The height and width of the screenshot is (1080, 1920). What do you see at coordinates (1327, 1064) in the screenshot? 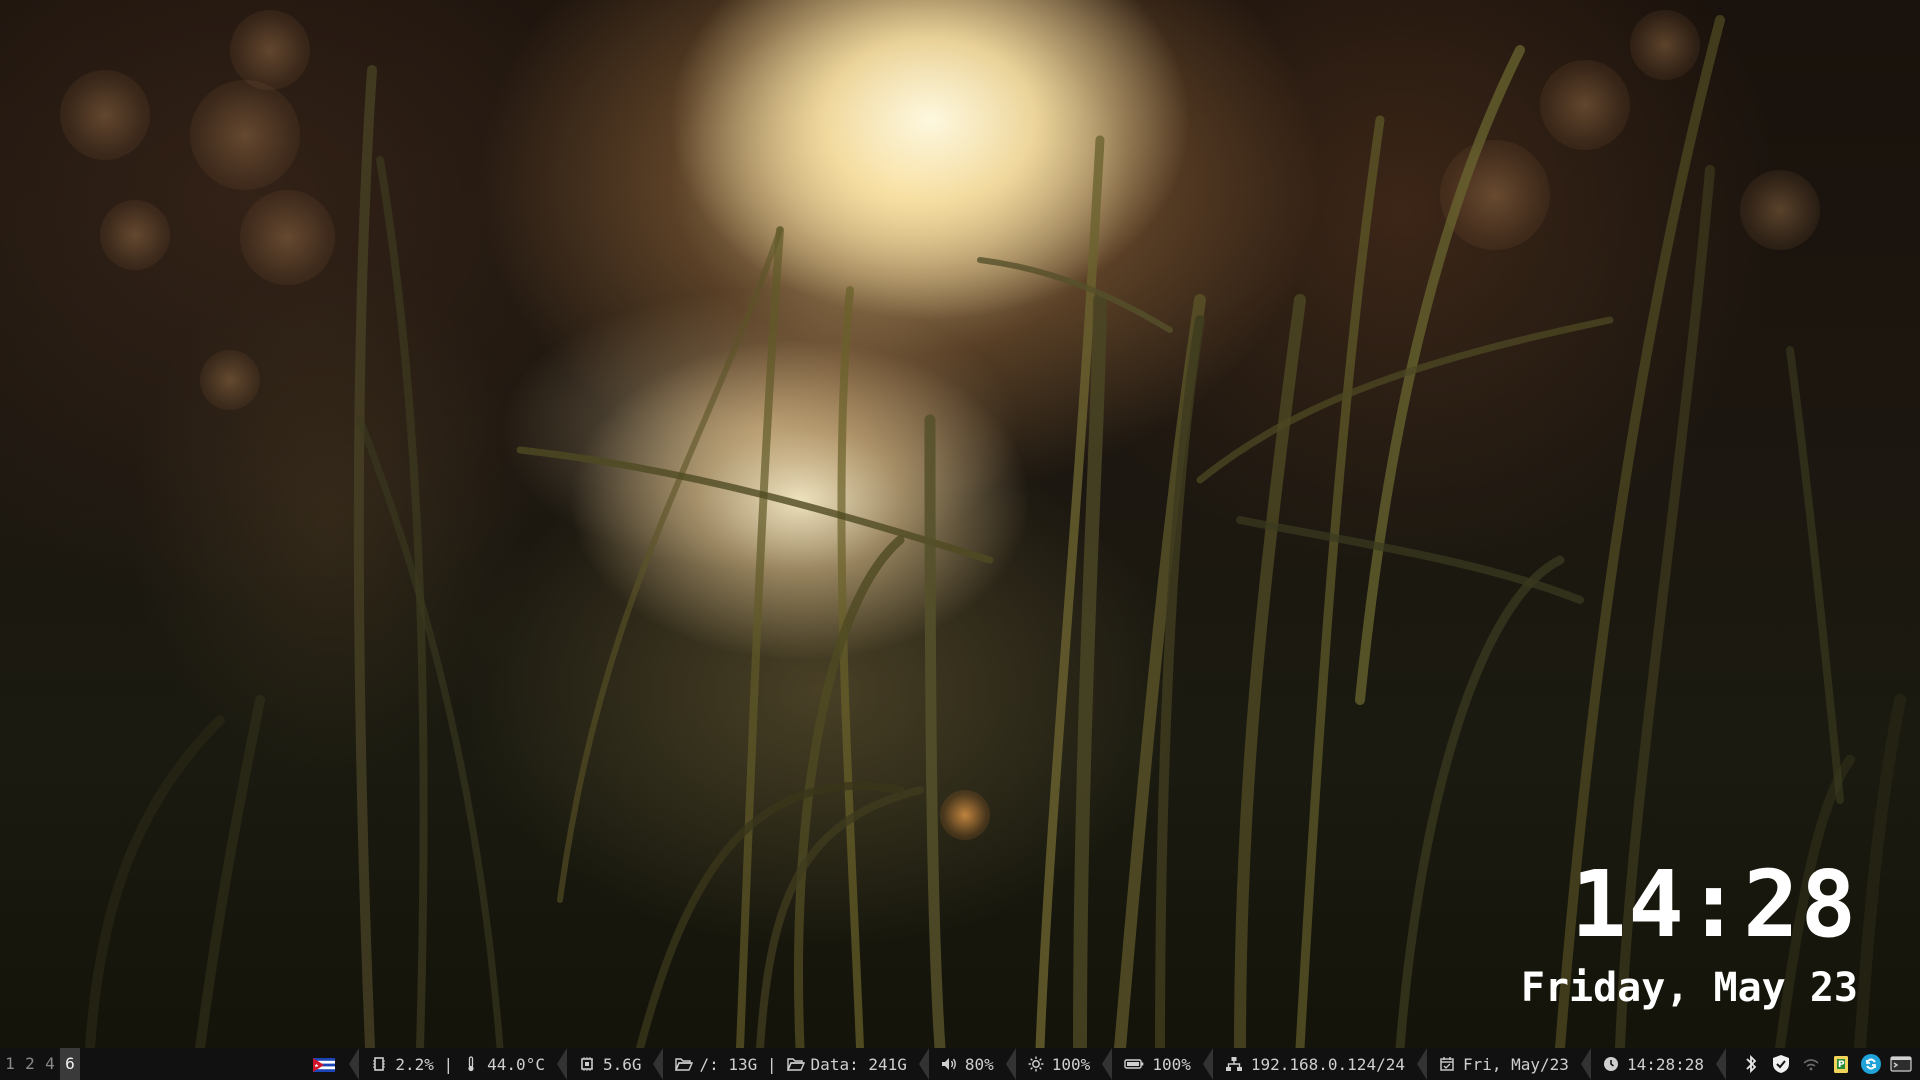
I see `network-text: 192.168.0.124/24` at bounding box center [1327, 1064].